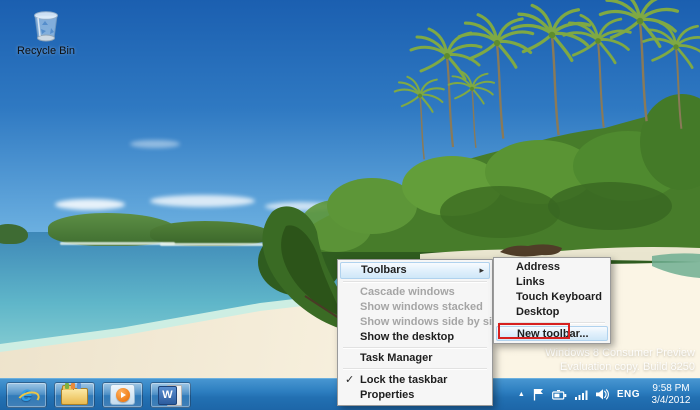 The image size is (700, 410). What do you see at coordinates (350, 380) in the screenshot?
I see `checkmark-icon: ✓` at bounding box center [350, 380].